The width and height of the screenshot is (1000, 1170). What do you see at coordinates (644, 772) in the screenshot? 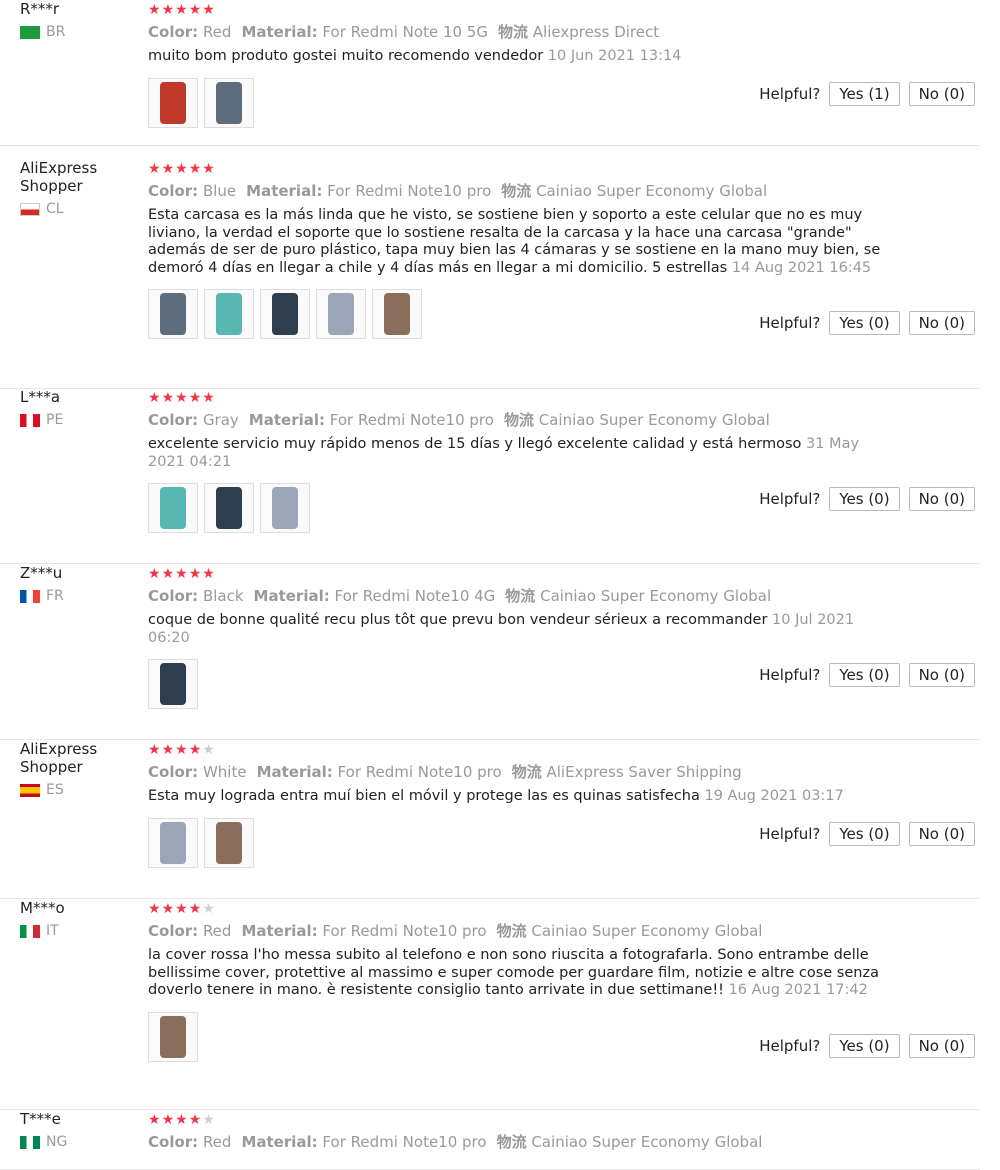
I see `shipping-value: AliExpress Saver Shipping` at bounding box center [644, 772].